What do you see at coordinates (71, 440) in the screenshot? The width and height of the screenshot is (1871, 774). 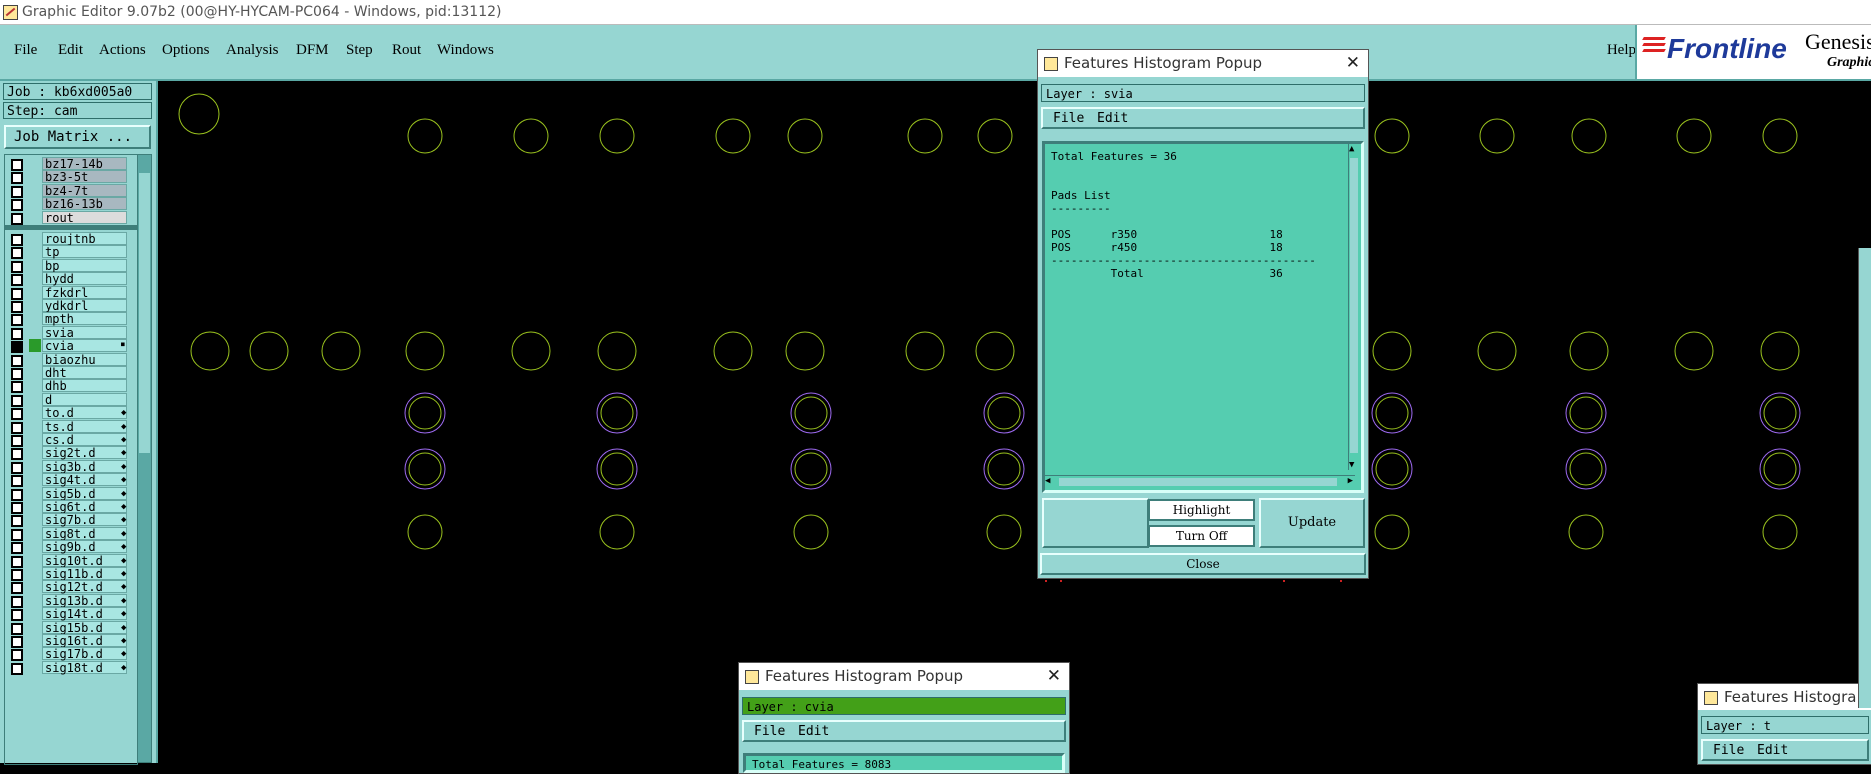 I see `layer-row-cs-d: cs.d ◆` at bounding box center [71, 440].